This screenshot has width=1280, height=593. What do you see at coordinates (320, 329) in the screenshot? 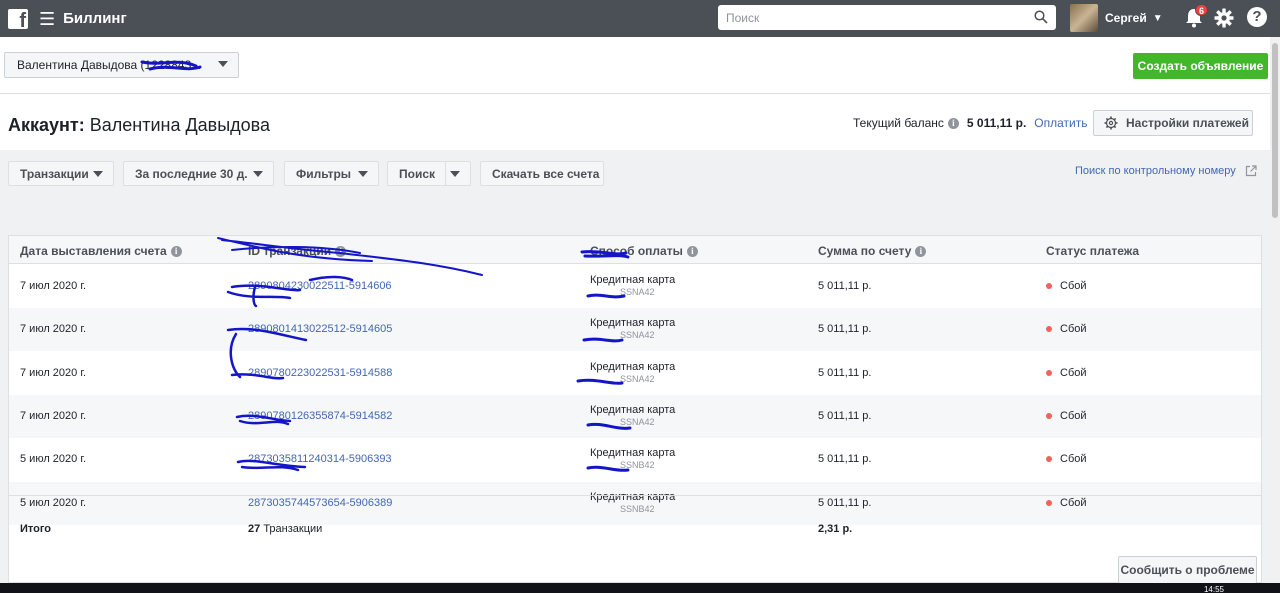
I see `row-transaction-id-link: 2890801413022512-5914605` at bounding box center [320, 329].